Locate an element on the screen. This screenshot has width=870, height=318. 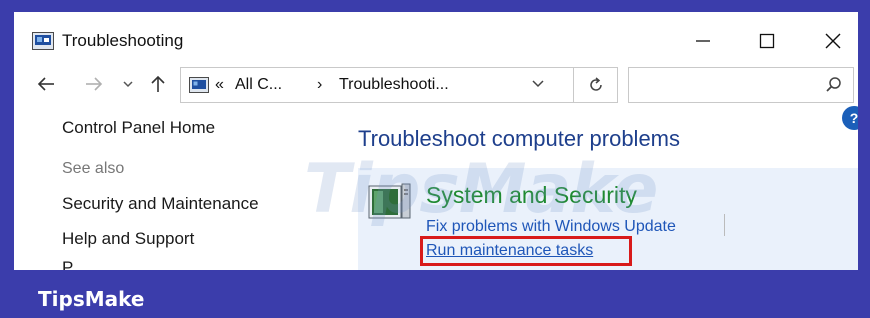
forward-arrow-icon is located at coordinates (94, 84).